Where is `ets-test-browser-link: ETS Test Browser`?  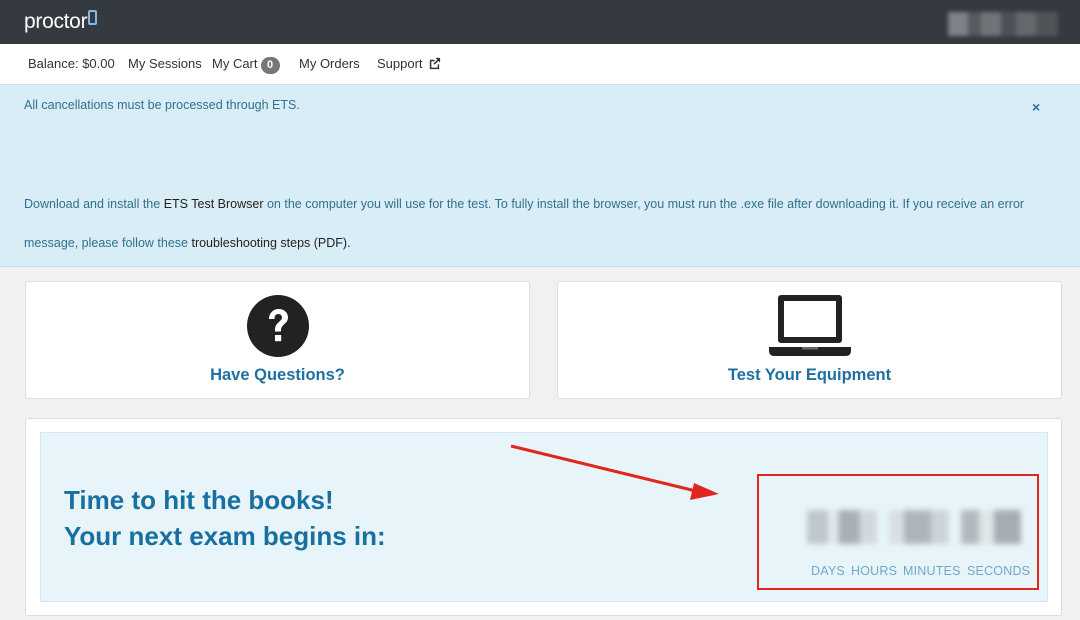
ets-test-browser-link: ETS Test Browser is located at coordinates (214, 204).